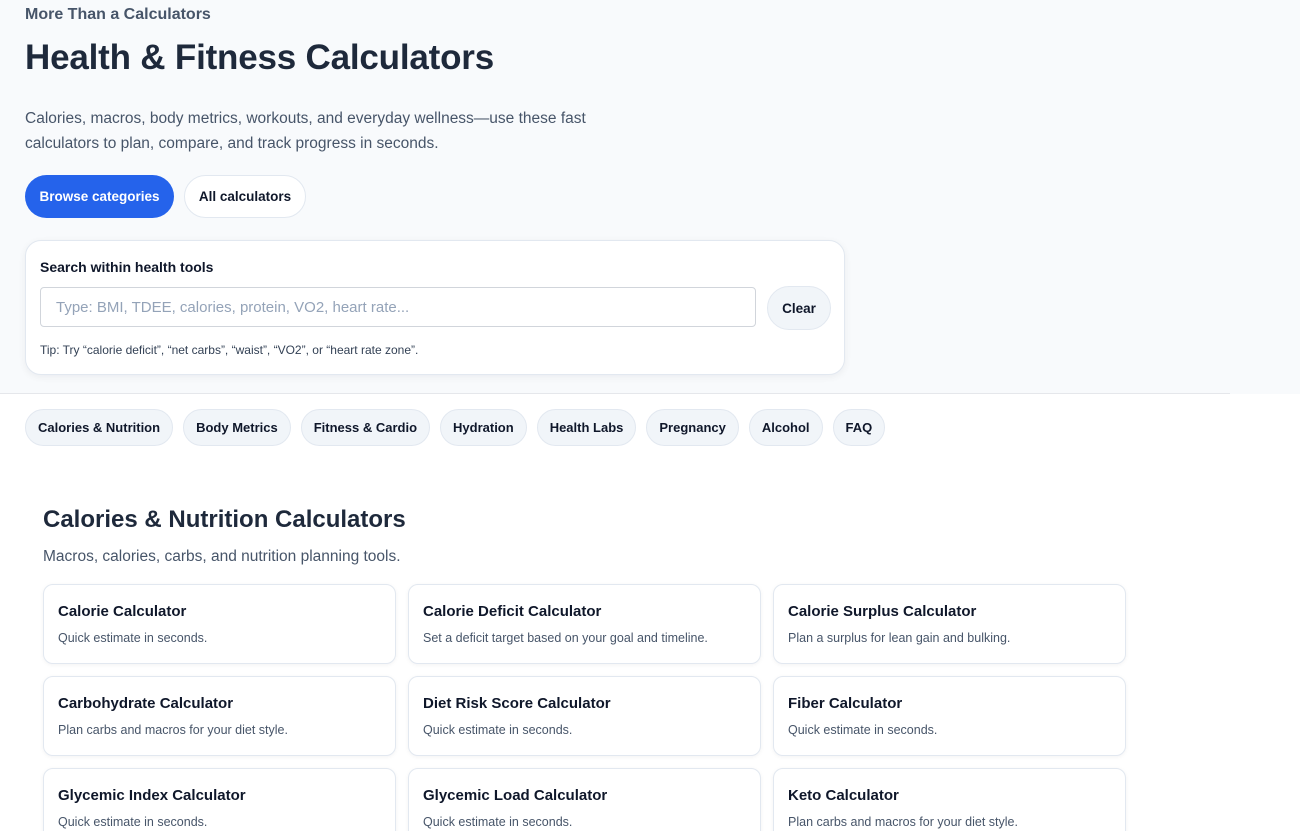 This screenshot has height=831, width=1300. I want to click on card-title: Diet Risk Score Calculator, so click(517, 703).